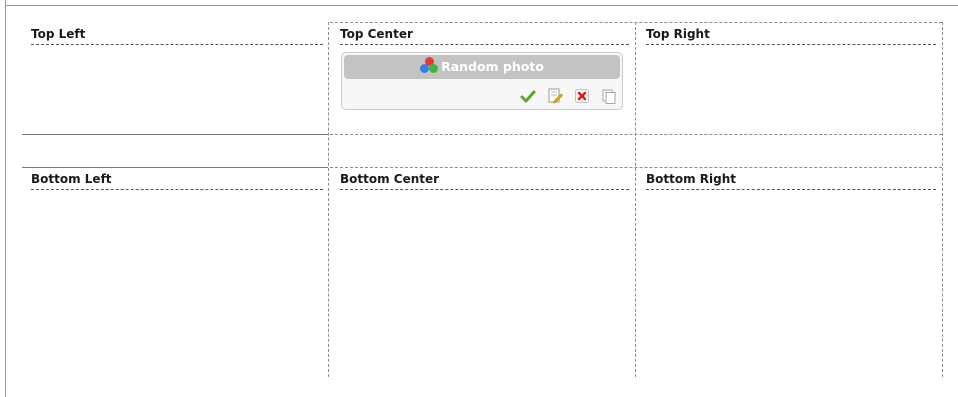 The image size is (958, 397). What do you see at coordinates (528, 96) in the screenshot?
I see `check-icon` at bounding box center [528, 96].